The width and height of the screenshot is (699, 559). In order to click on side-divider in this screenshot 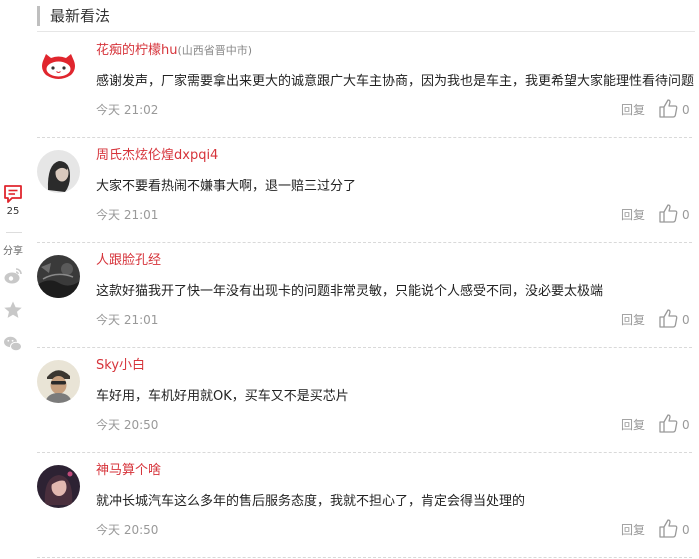, I will do `click(14, 232)`.